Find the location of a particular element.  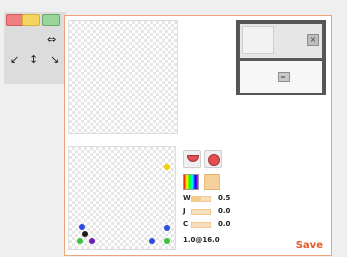

slider-j-track is located at coordinates (201, 212).